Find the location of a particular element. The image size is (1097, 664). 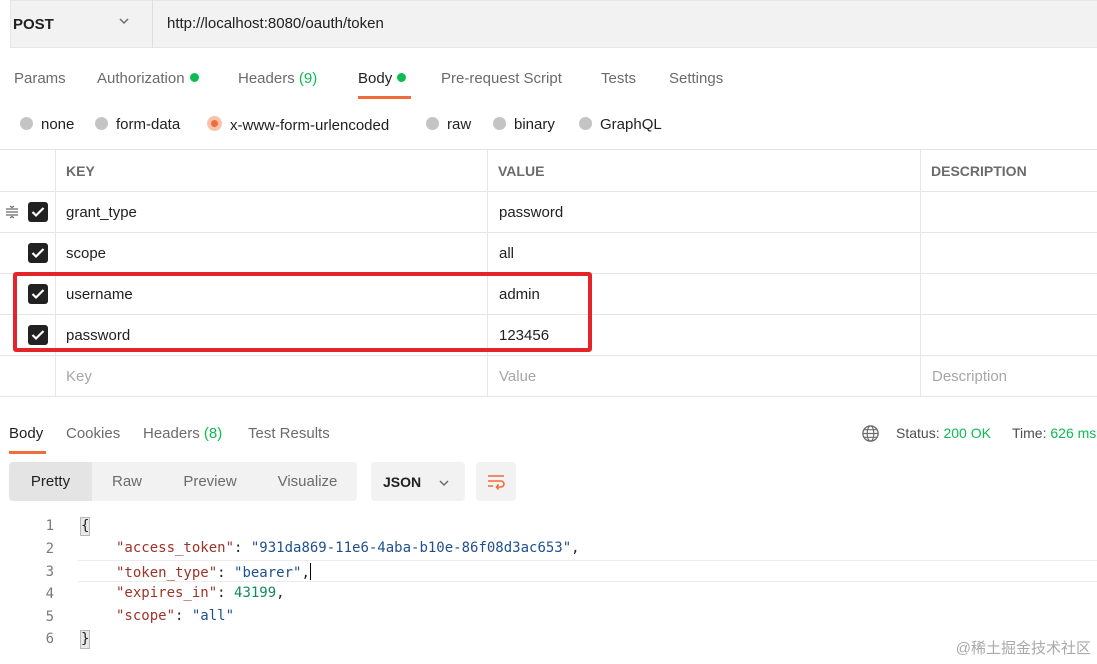

line-number: 1 is located at coordinates (49, 526).